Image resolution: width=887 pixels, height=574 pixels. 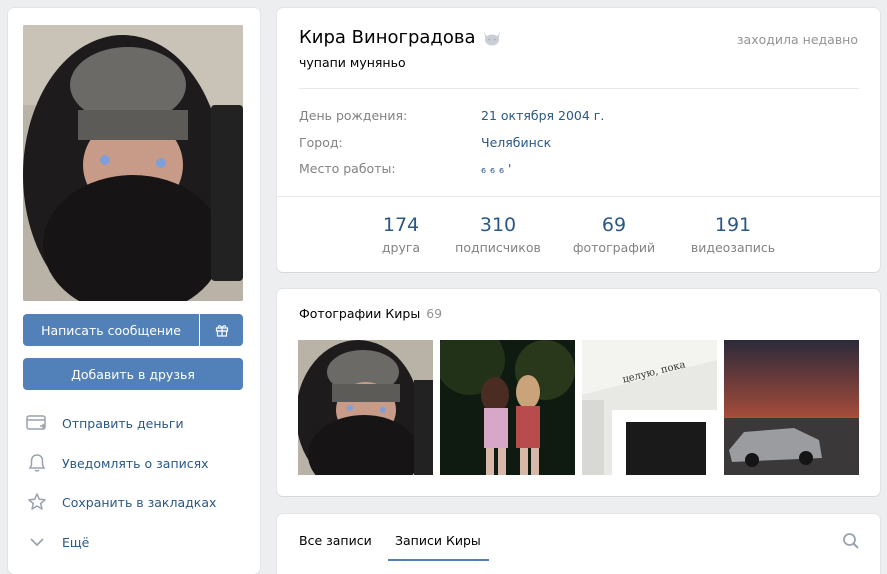 I want to click on star-icon, so click(x=37, y=502).